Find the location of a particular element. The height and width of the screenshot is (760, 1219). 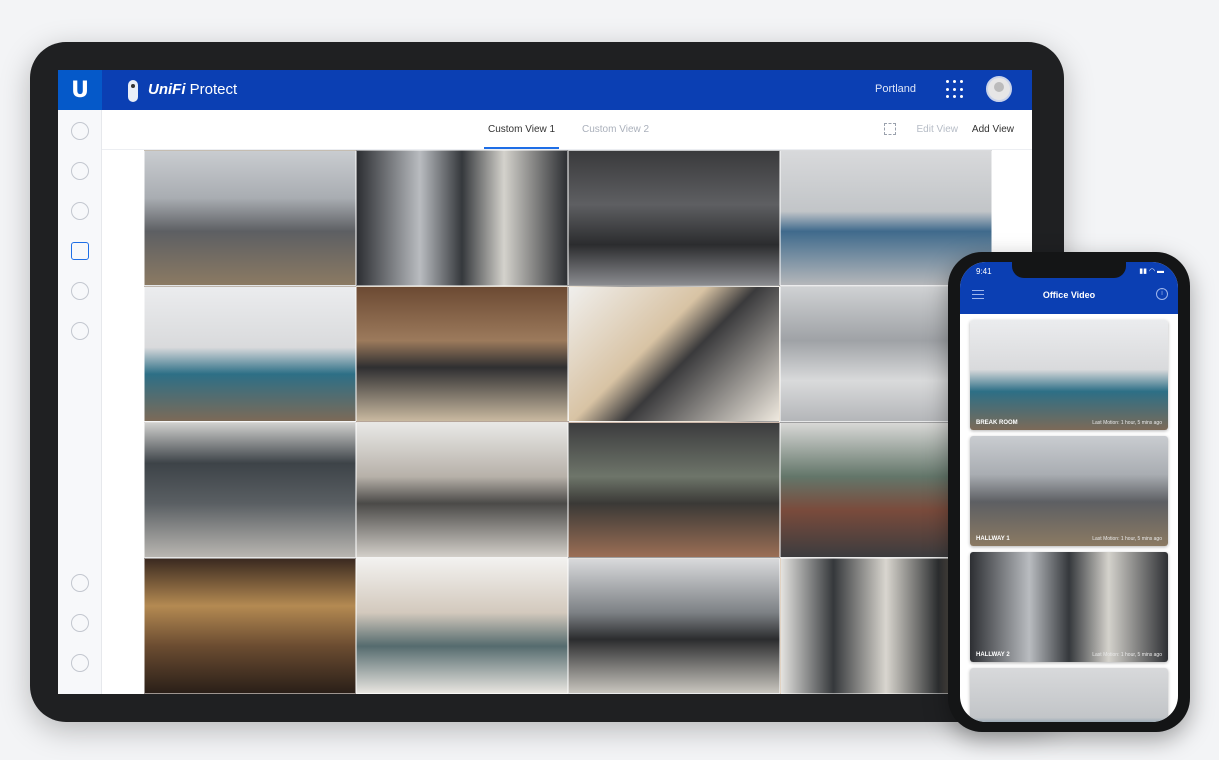

apps-grid-icon is located at coordinates (956, 90).